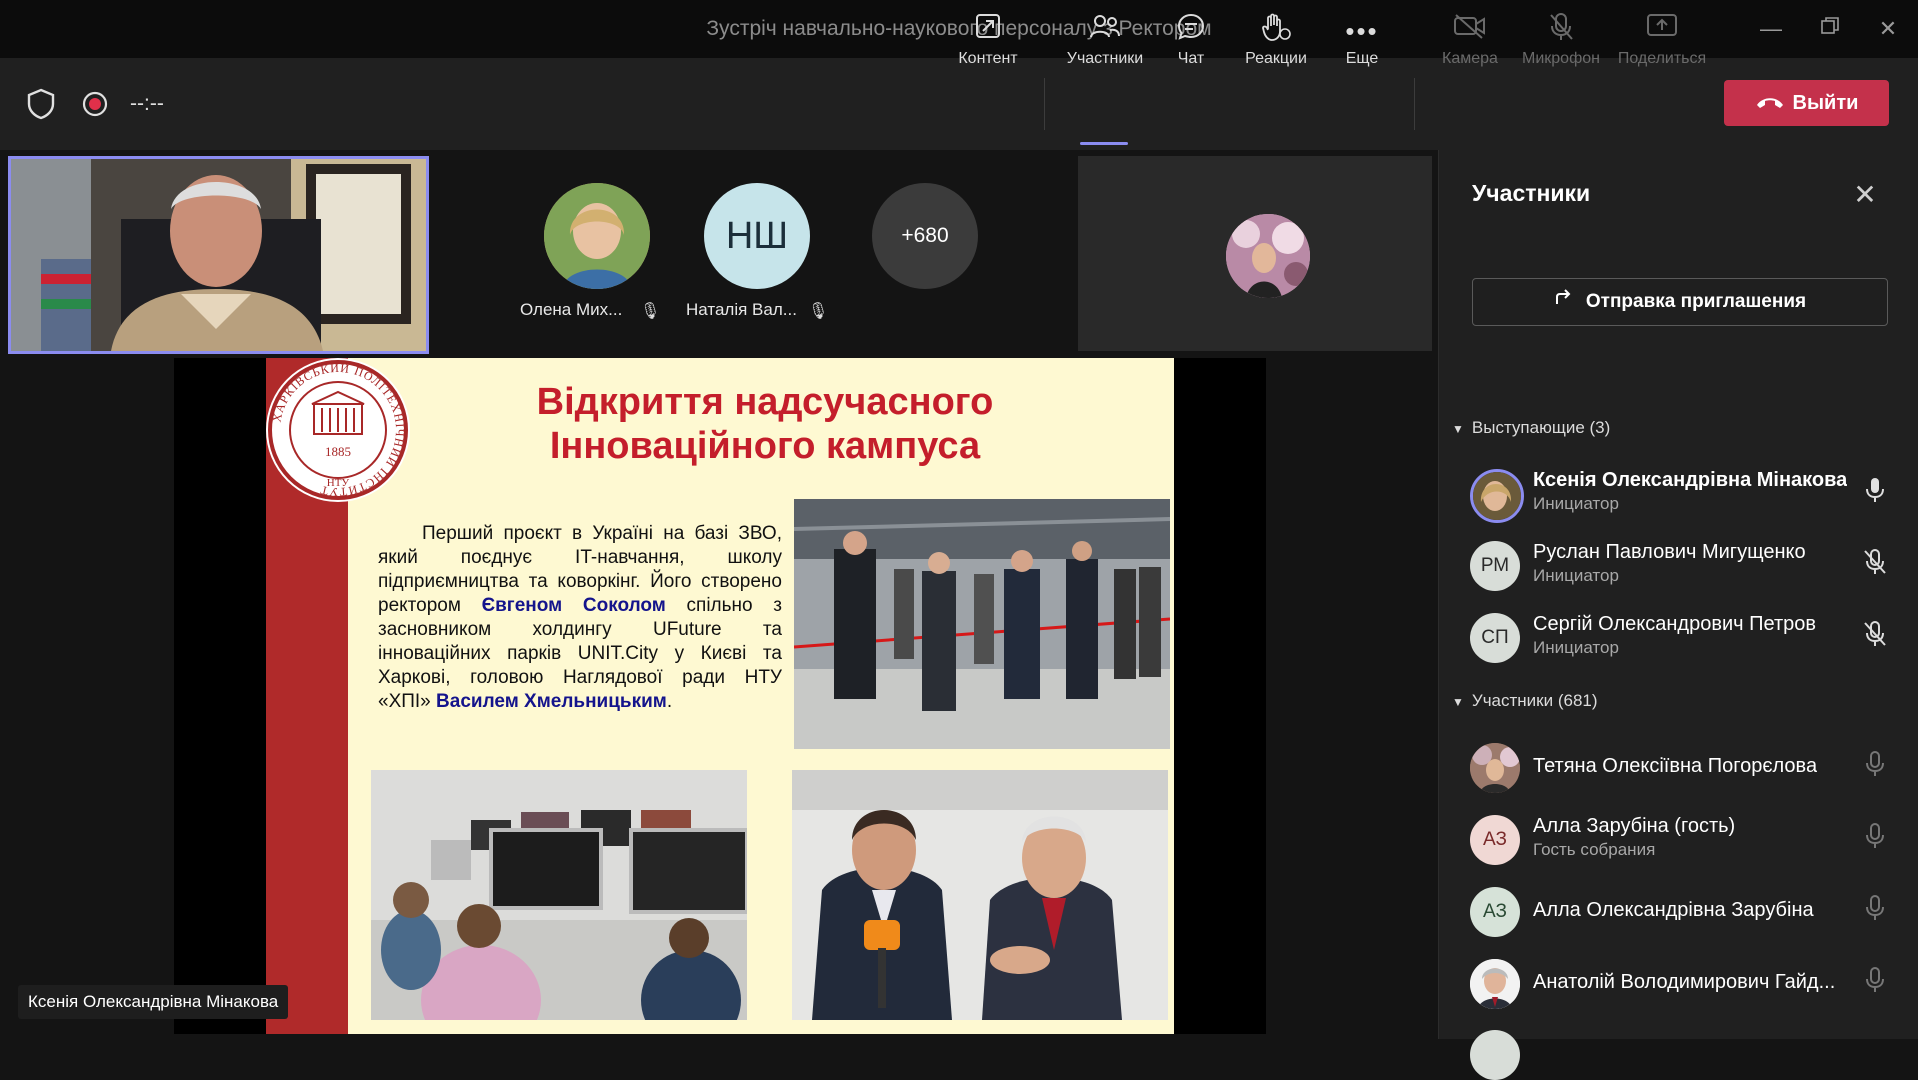 Image resolution: width=1918 pixels, height=1080 pixels. What do you see at coordinates (765, 446) in the screenshot?
I see `slide-title-line: Інноваційного кампуса` at bounding box center [765, 446].